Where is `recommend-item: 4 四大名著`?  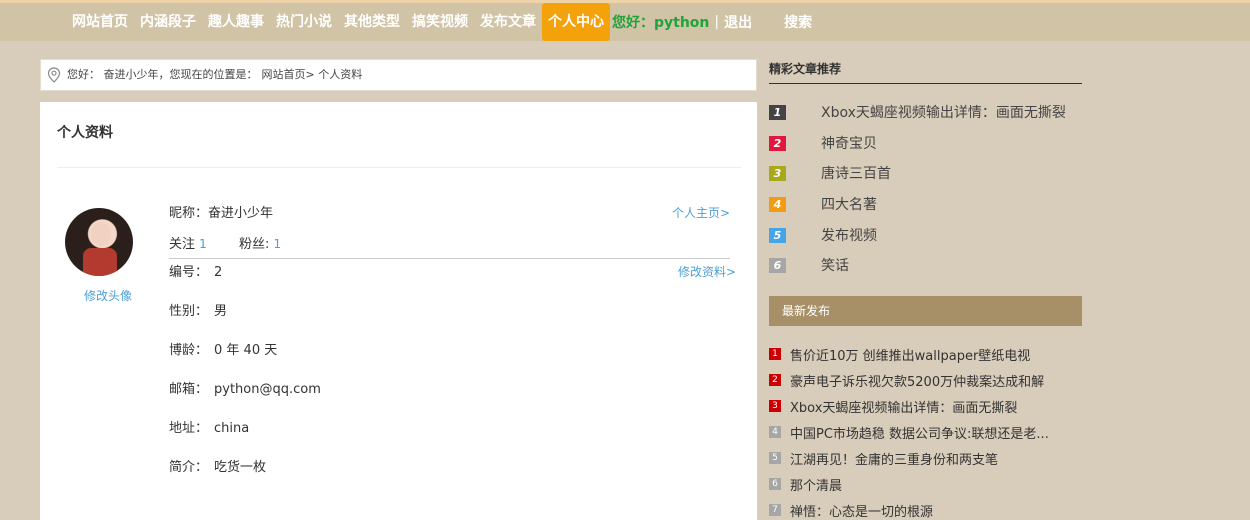
recommend-item: 4 四大名著 is located at coordinates (823, 204).